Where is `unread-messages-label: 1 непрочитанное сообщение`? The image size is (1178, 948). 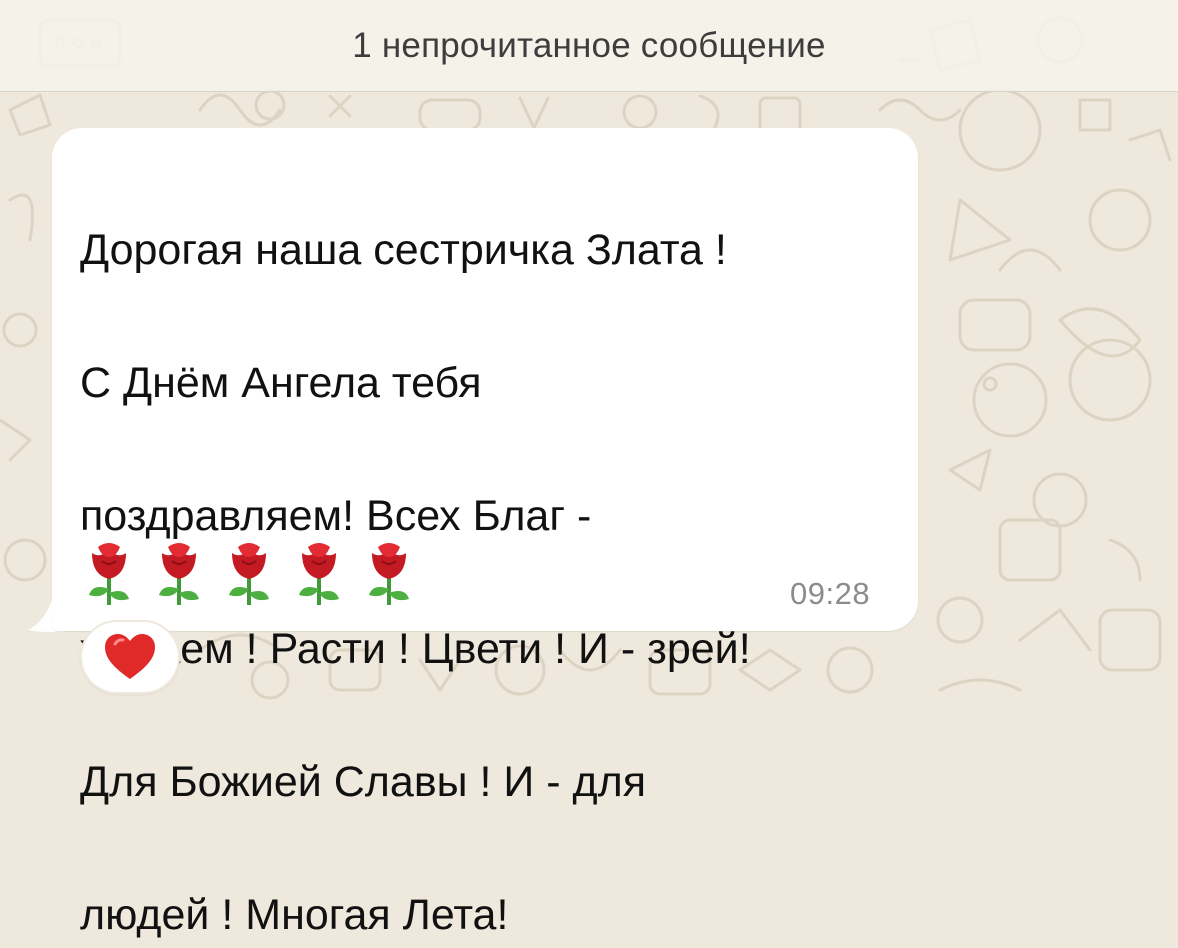 unread-messages-label: 1 непрочитанное сообщение is located at coordinates (588, 46).